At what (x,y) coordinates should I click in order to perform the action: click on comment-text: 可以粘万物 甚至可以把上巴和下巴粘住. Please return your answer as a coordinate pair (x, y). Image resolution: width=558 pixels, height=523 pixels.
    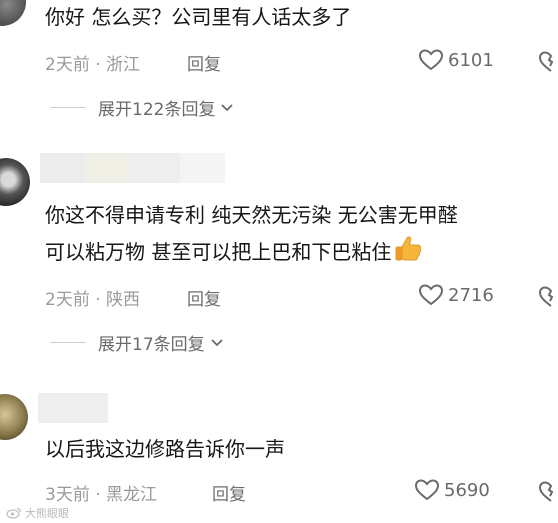
    Looking at the image, I should click on (234, 254).